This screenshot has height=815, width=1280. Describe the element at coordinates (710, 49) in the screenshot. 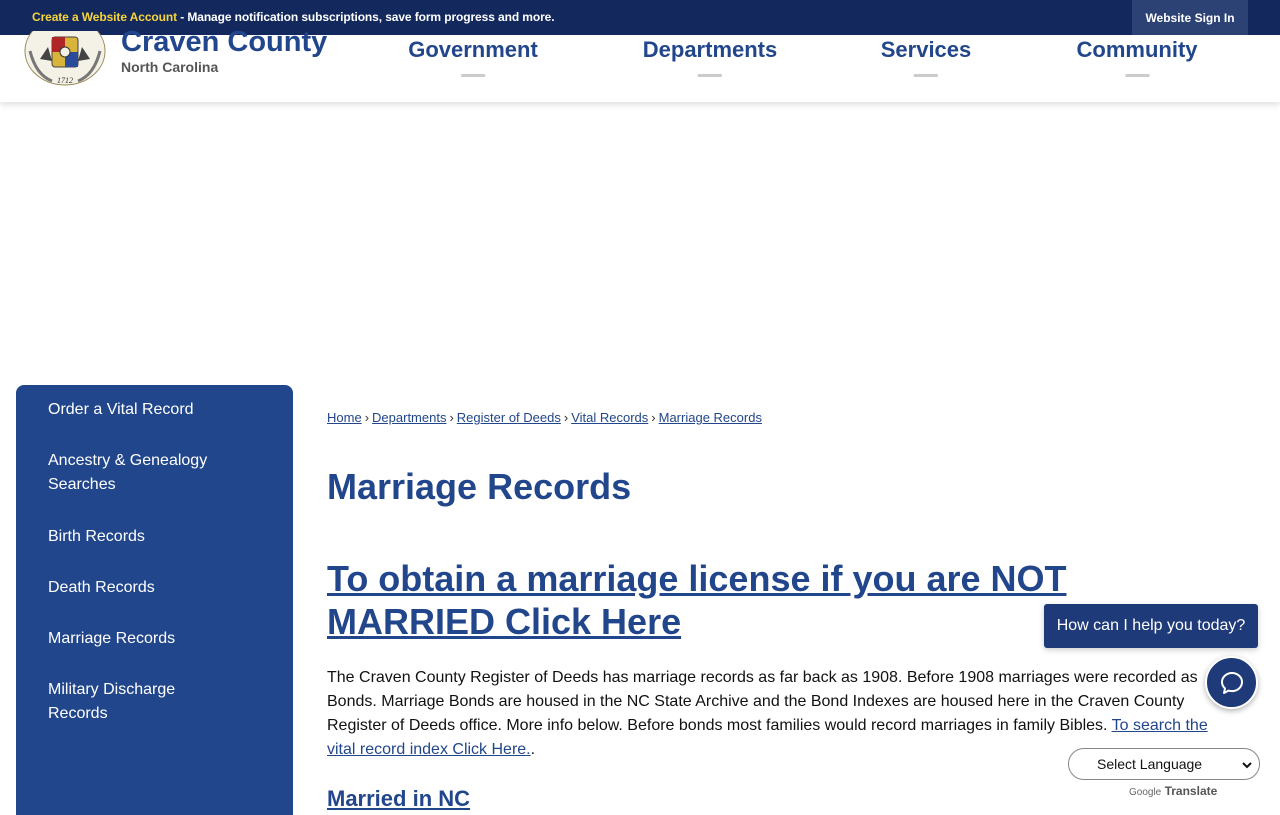

I see `nav-label: Departments` at that location.